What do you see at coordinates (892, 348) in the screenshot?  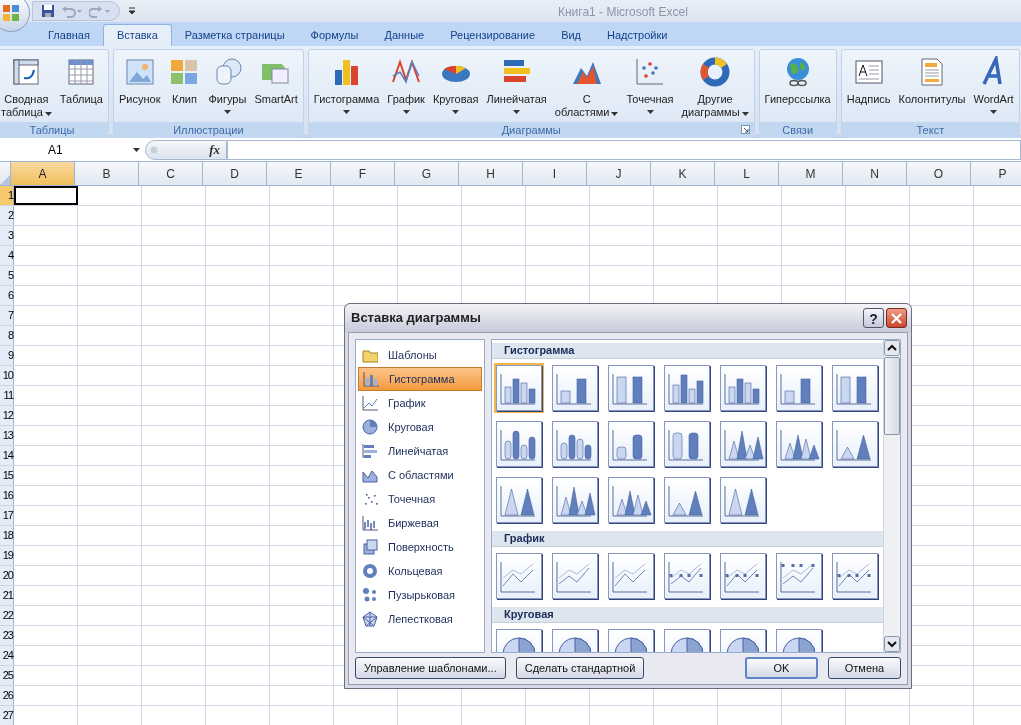 I see `scroll-up-icon` at bounding box center [892, 348].